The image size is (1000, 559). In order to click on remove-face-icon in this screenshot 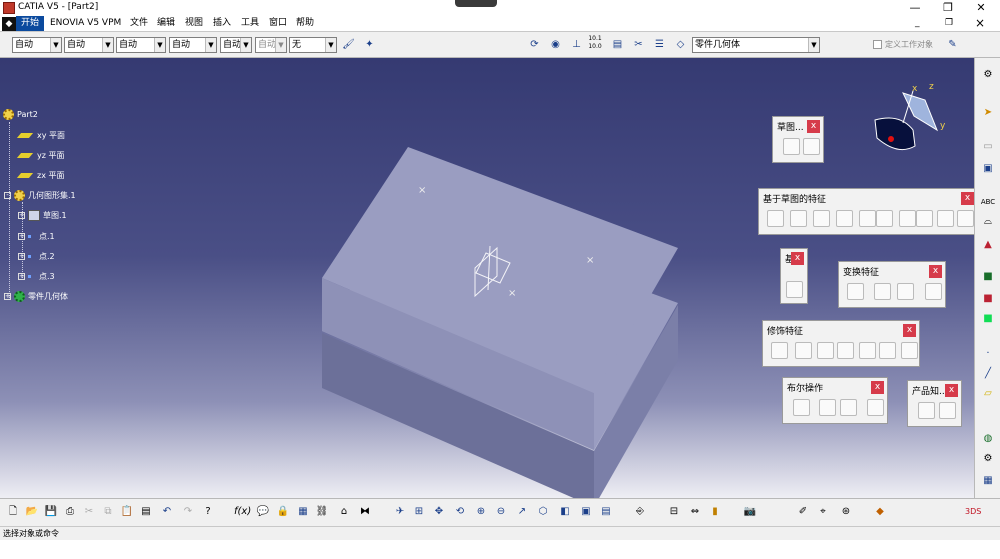, I will do `click(909, 350)`.